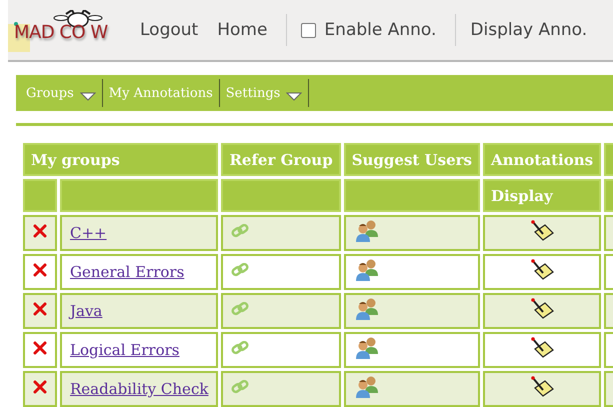 The image size is (613, 407). I want to click on group-link: Java, so click(86, 311).